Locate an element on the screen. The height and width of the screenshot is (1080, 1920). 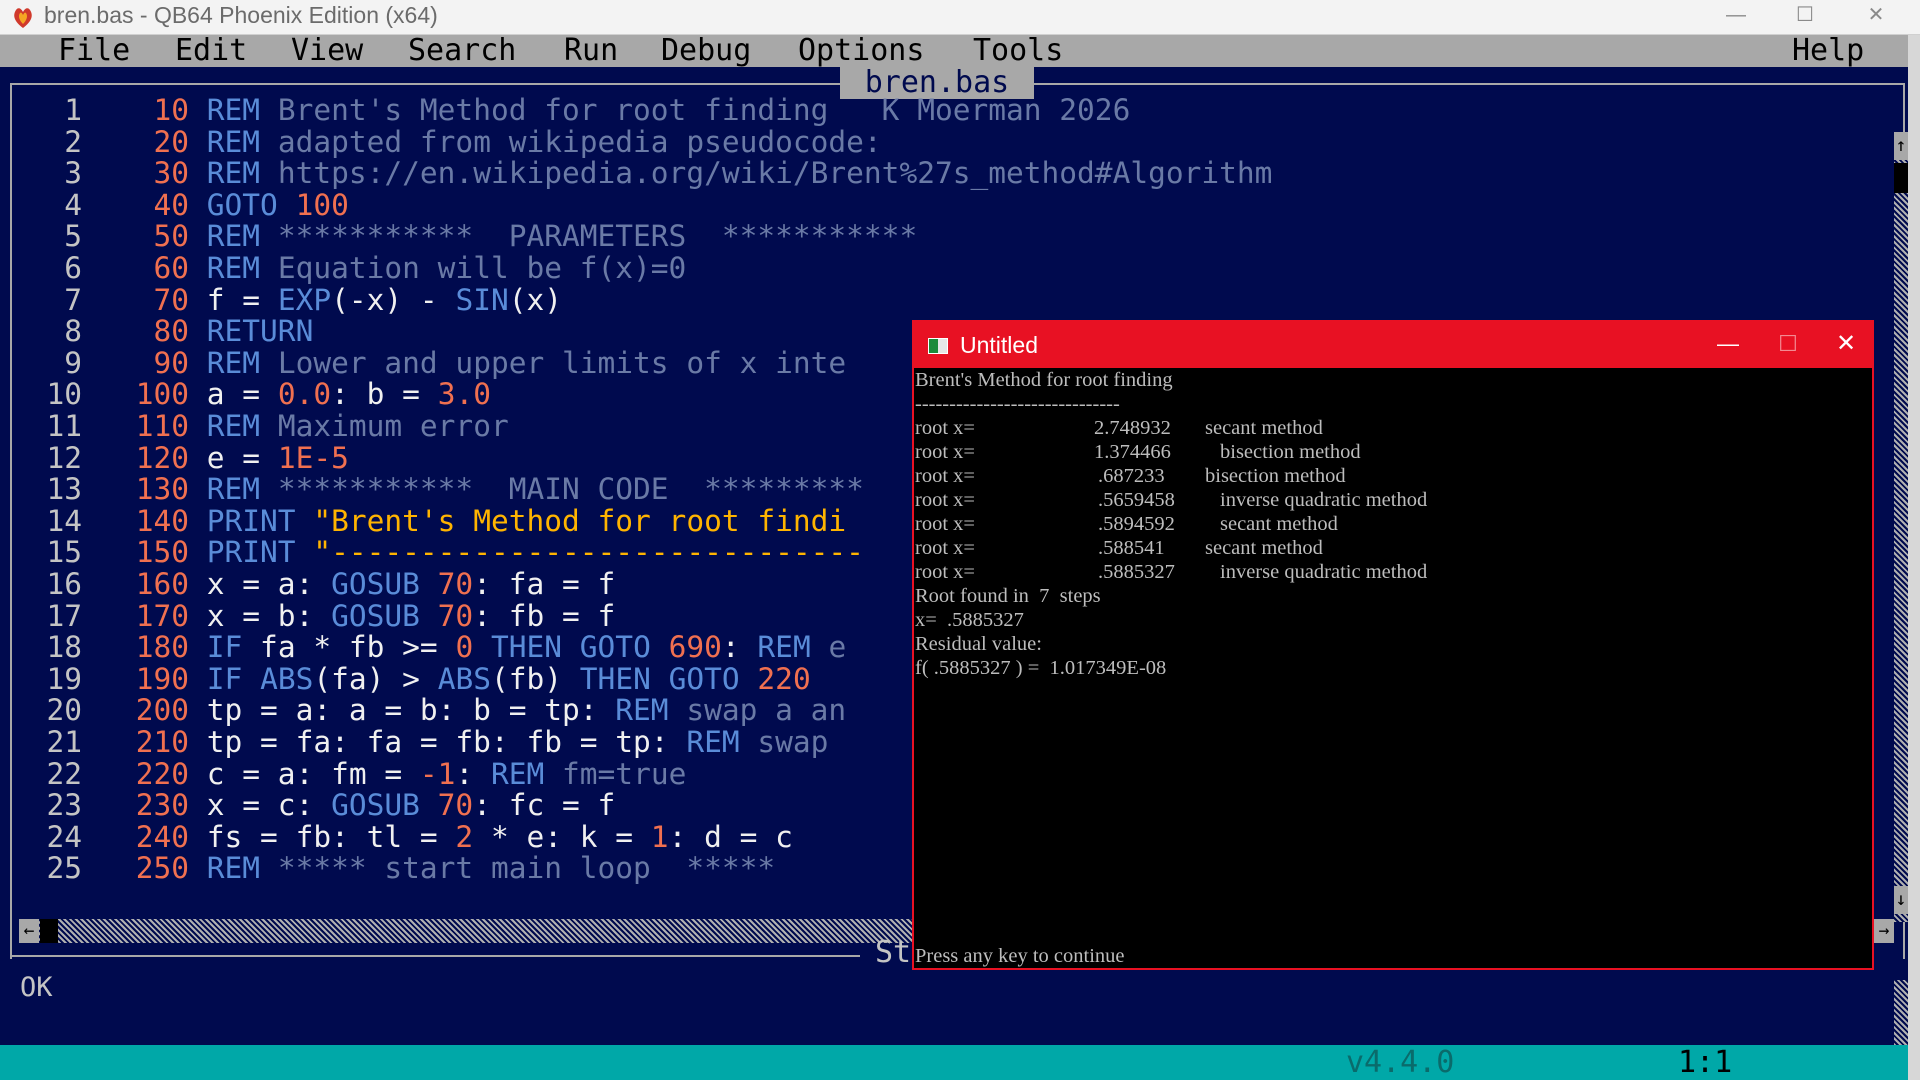
menu-options: Options is located at coordinates (861, 51).